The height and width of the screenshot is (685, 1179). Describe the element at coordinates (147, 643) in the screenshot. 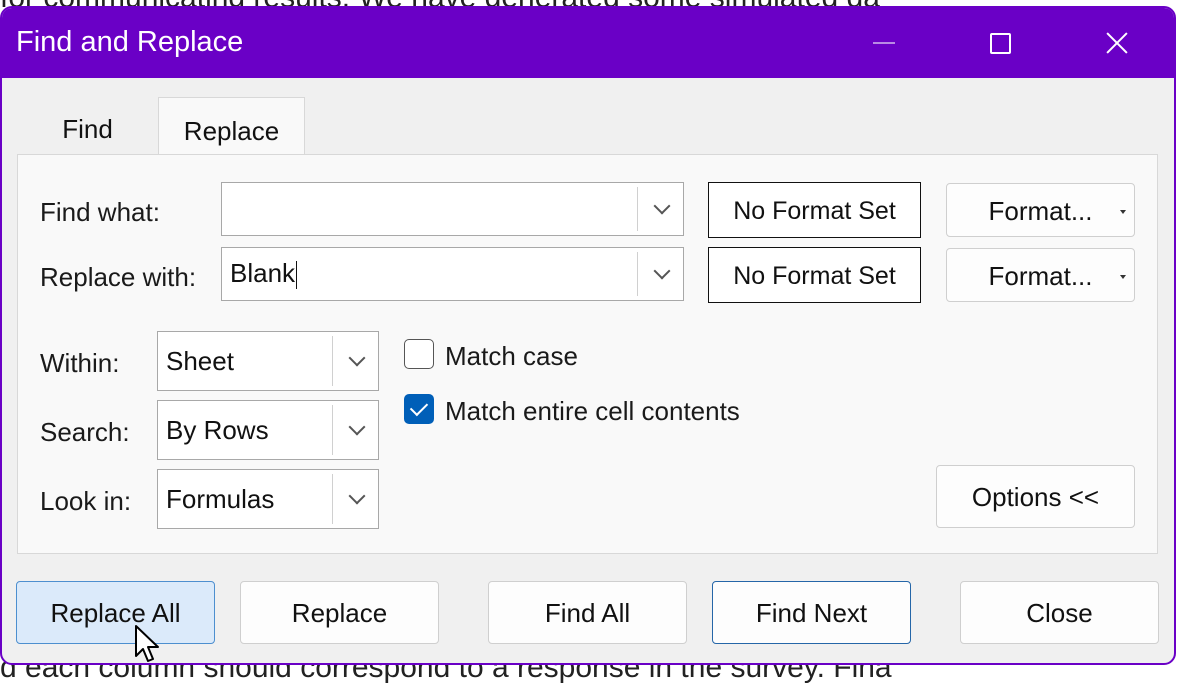

I see `mouse-pointer-icon` at that location.